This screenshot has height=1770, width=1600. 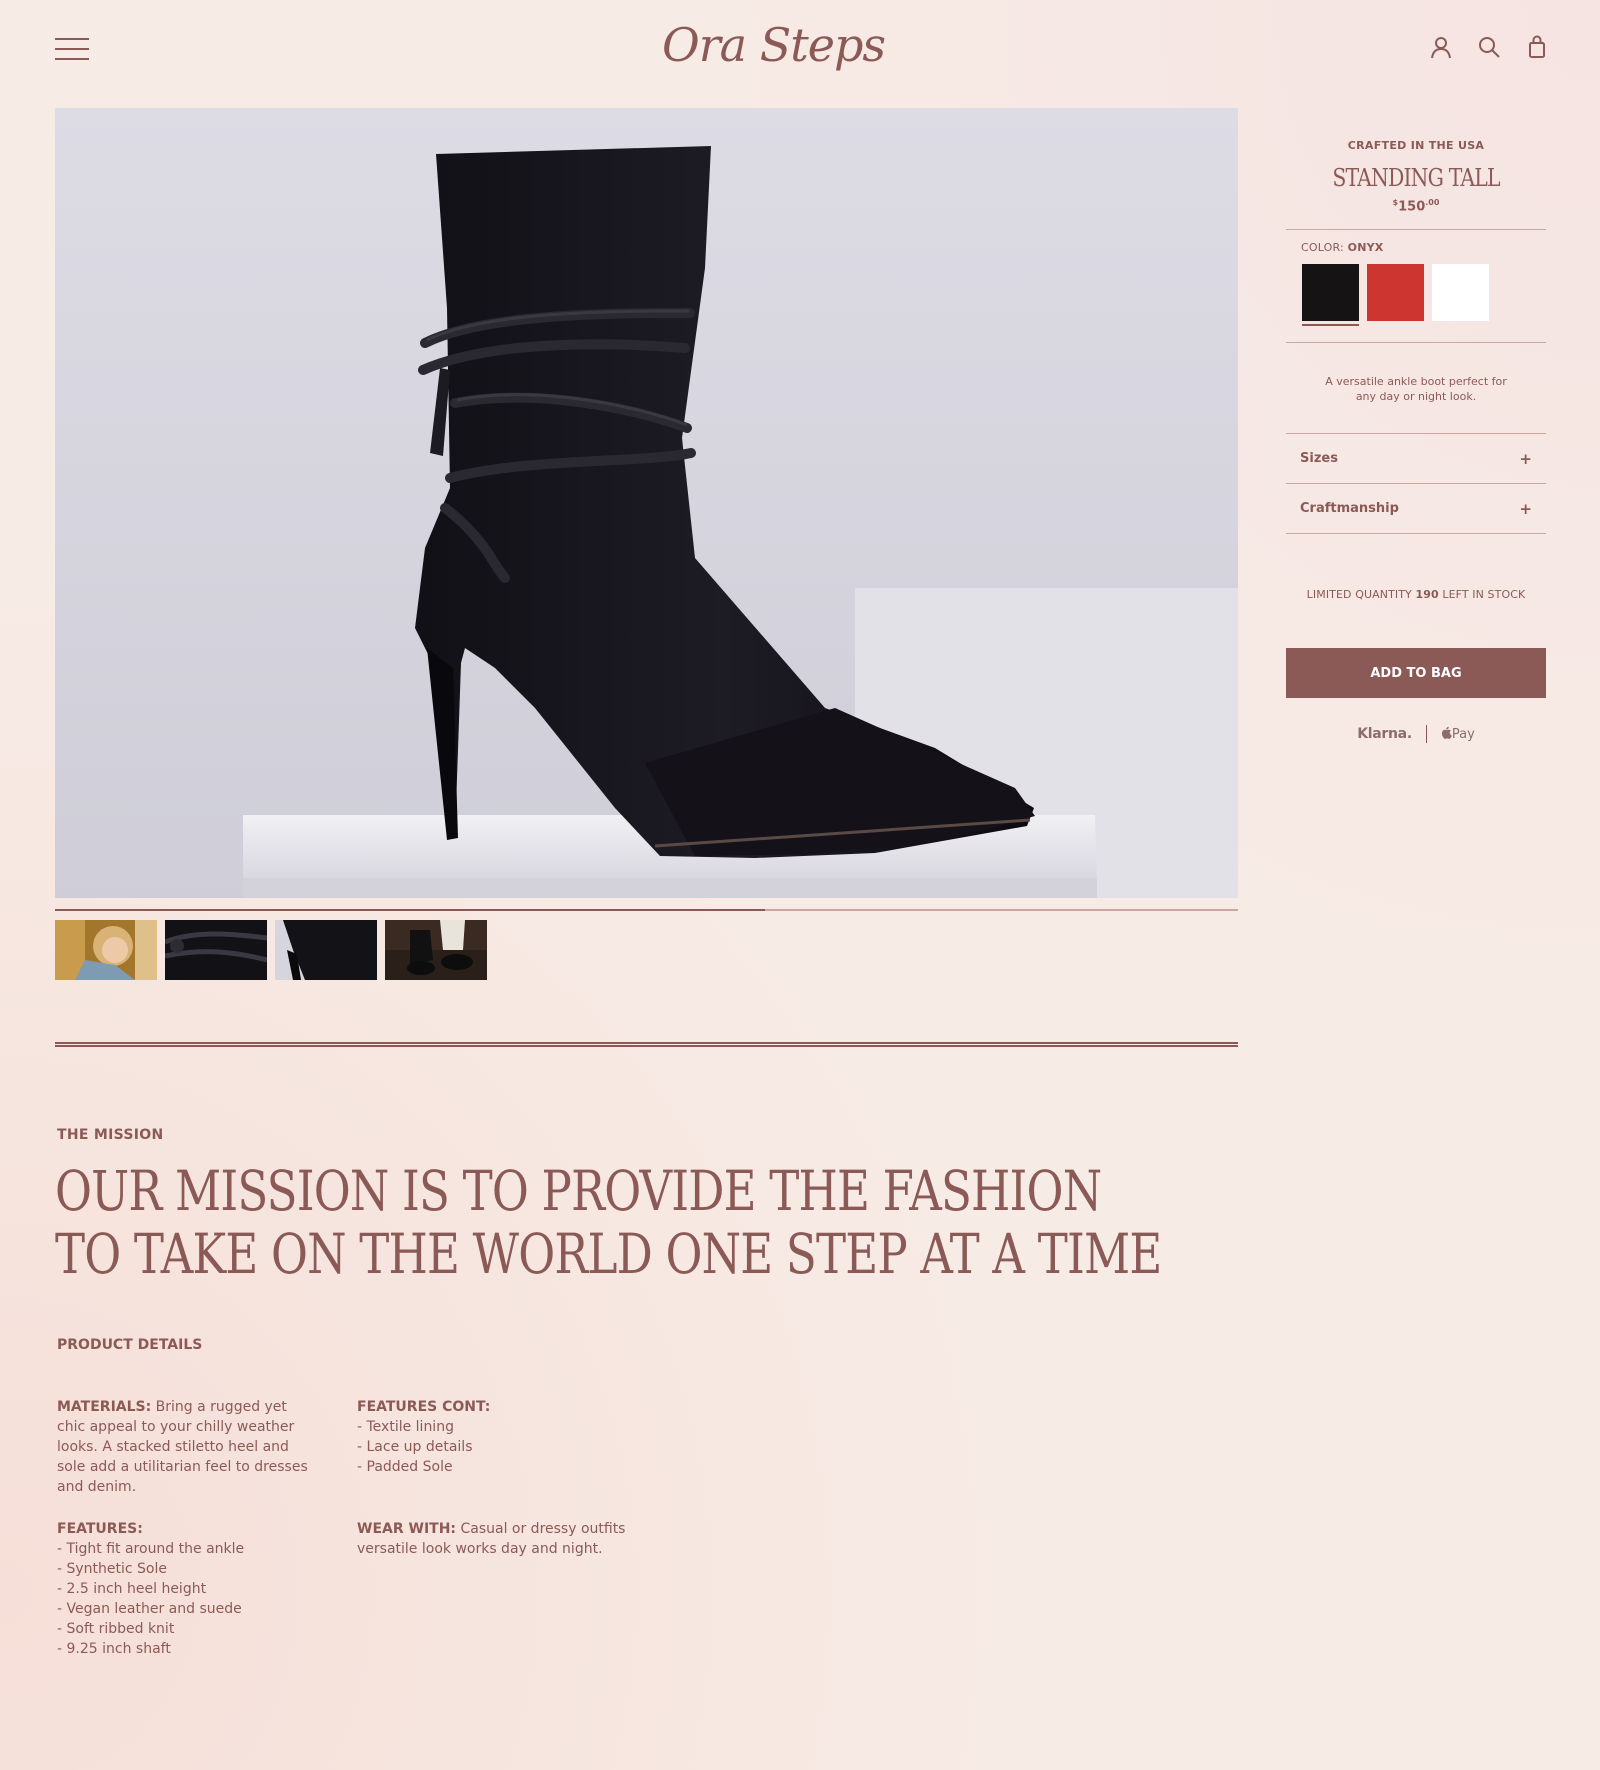 What do you see at coordinates (1446, 733) in the screenshot?
I see `apple-icon` at bounding box center [1446, 733].